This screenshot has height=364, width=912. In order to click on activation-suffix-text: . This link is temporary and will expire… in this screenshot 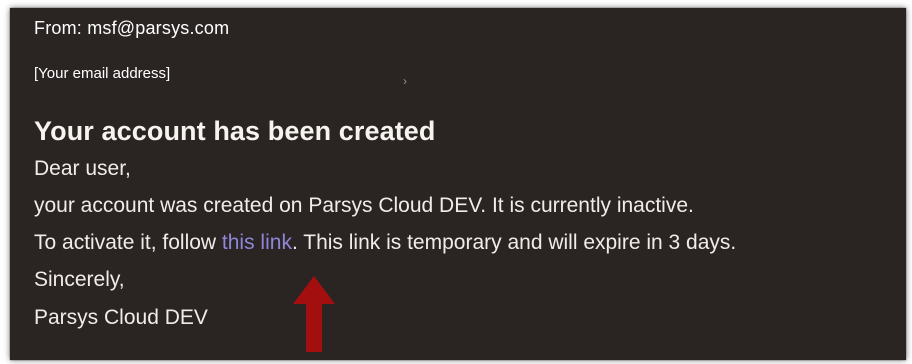, I will do `click(514, 242)`.